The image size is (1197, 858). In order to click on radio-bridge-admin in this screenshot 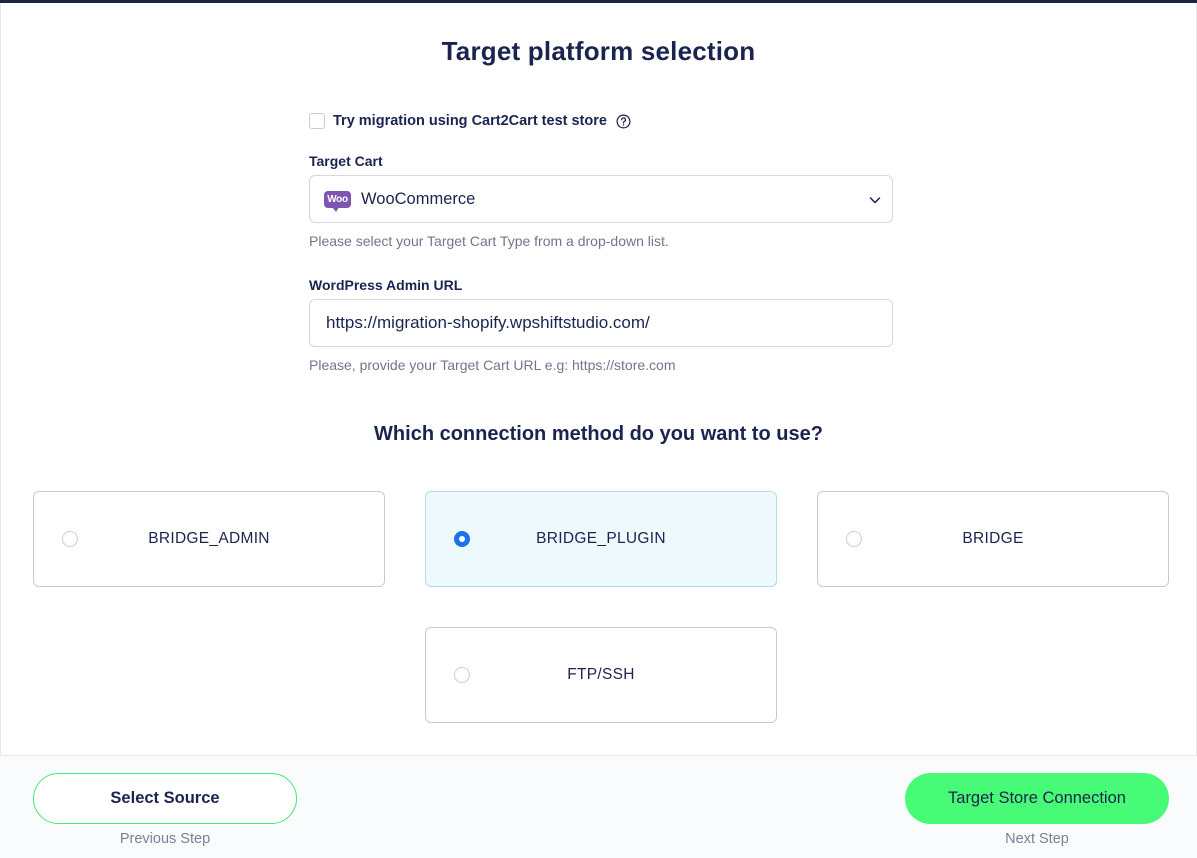, I will do `click(70, 539)`.